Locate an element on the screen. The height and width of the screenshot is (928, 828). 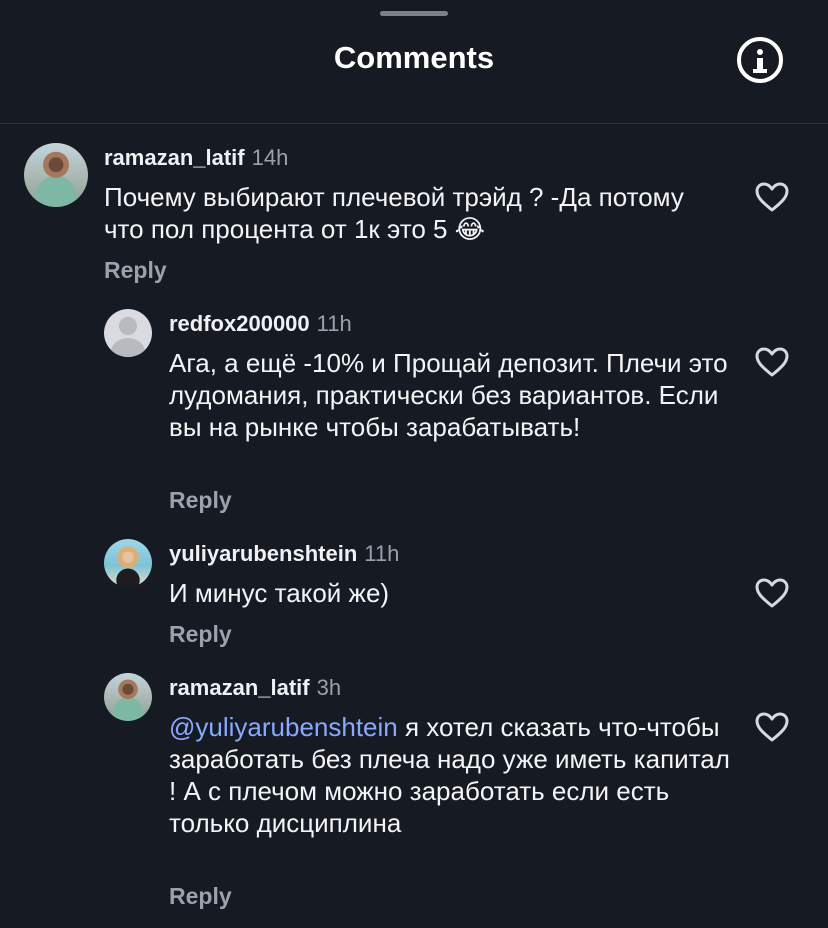
comment-meta: ramazan_latif 14h is located at coordinates (196, 158).